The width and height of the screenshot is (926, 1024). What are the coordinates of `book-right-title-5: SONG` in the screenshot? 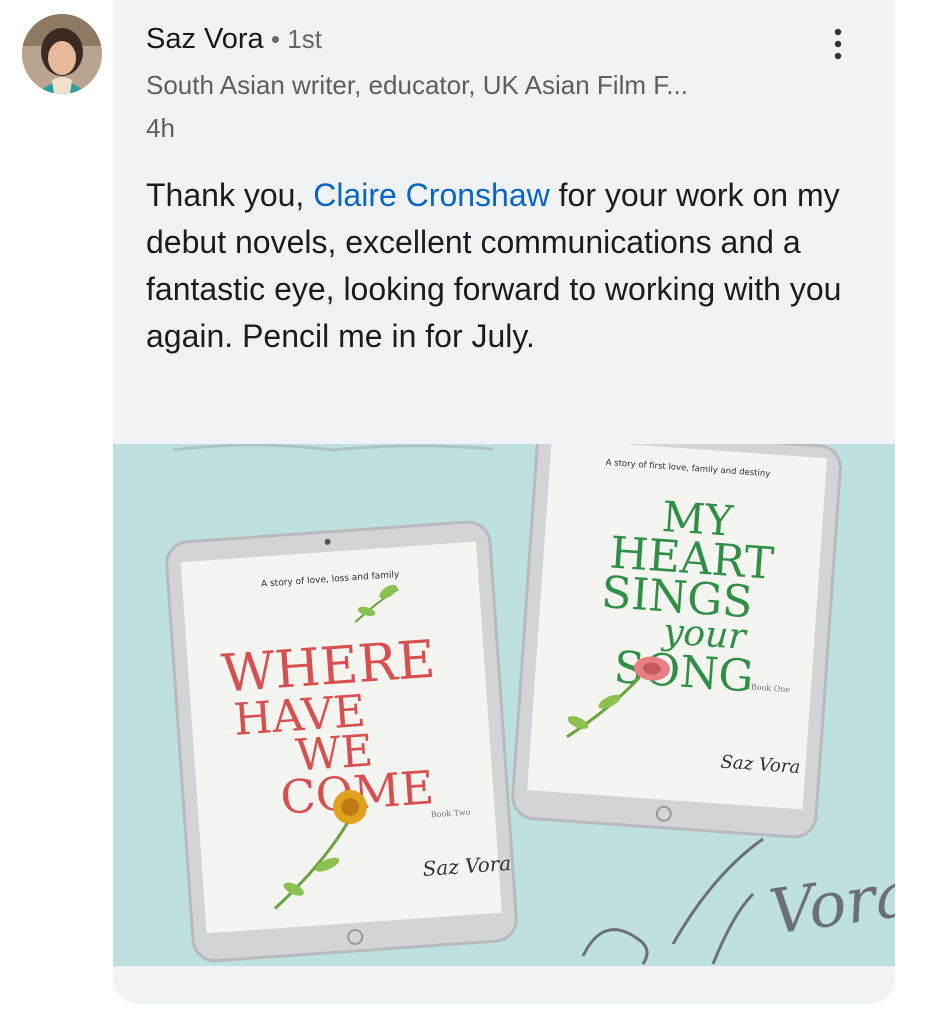 It's located at (683, 672).